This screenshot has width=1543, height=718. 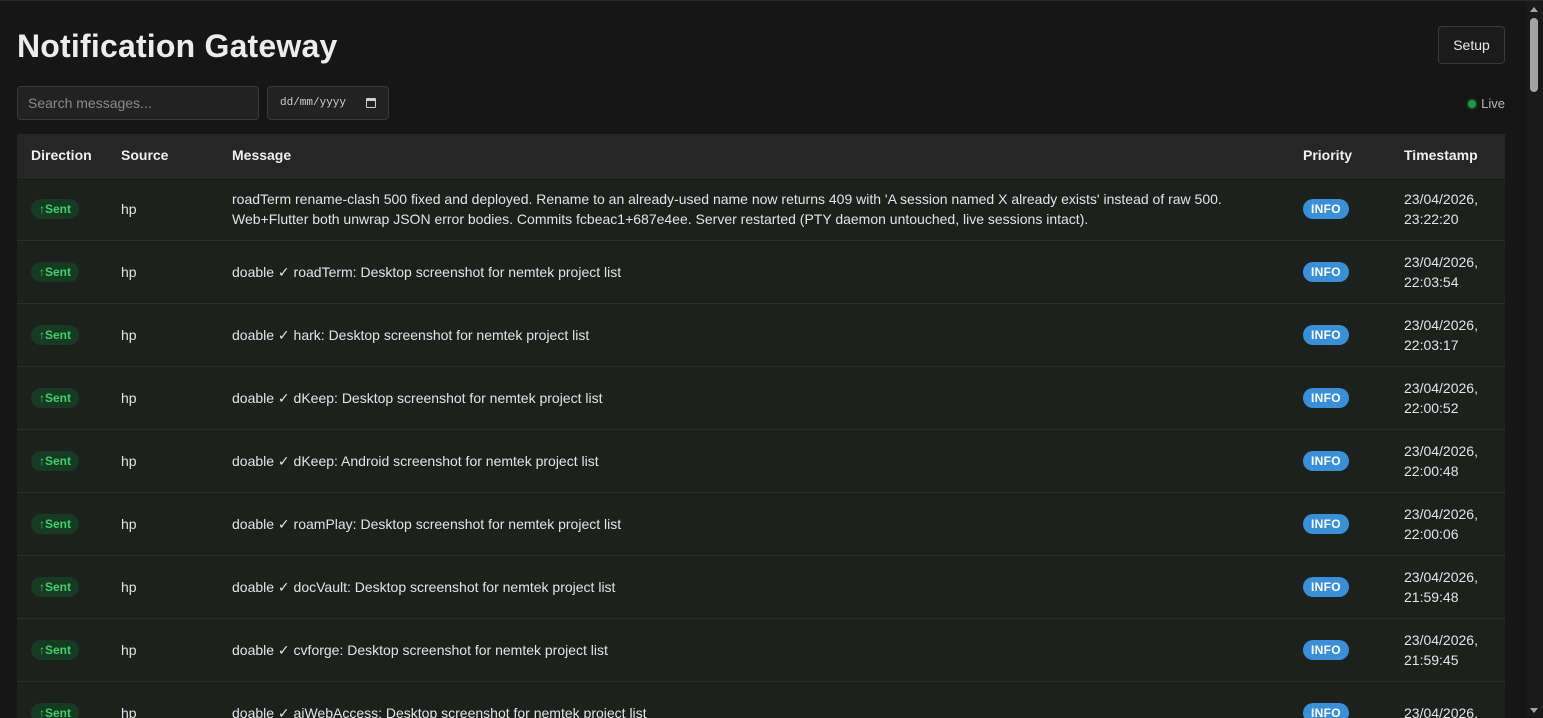 I want to click on live-indicator: Live, so click(x=1486, y=103).